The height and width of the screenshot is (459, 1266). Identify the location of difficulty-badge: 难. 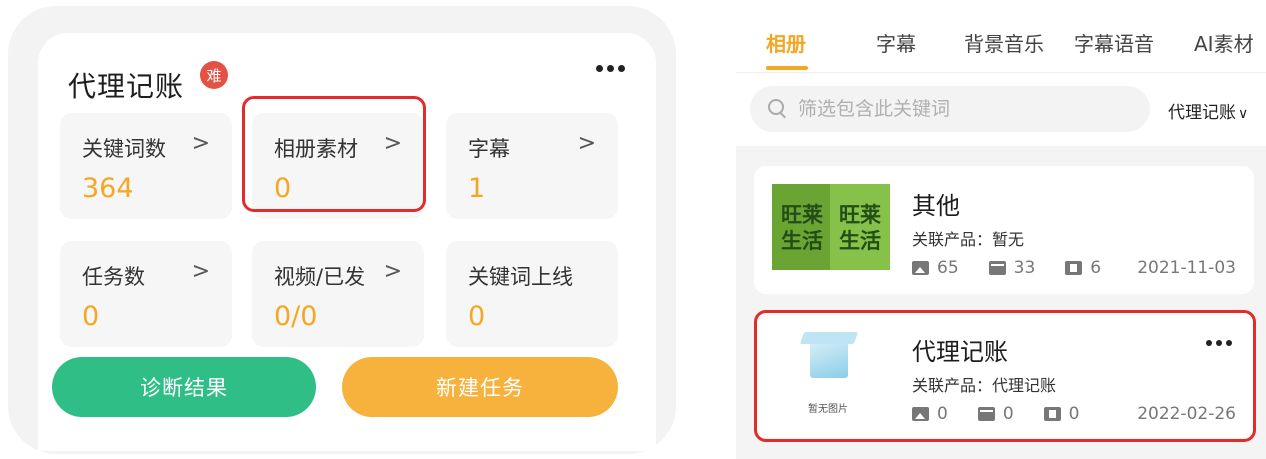
(214, 75).